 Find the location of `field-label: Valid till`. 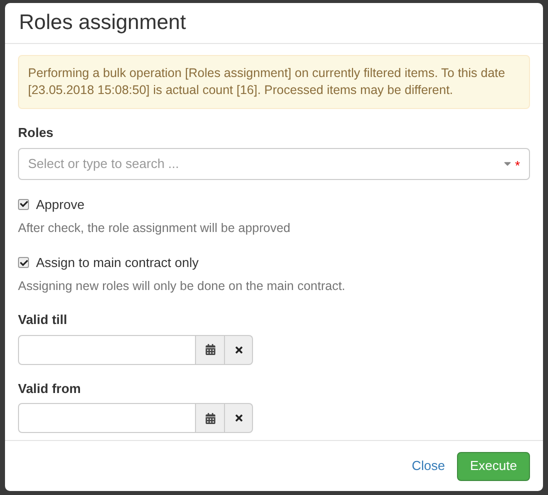

field-label: Valid till is located at coordinates (43, 320).